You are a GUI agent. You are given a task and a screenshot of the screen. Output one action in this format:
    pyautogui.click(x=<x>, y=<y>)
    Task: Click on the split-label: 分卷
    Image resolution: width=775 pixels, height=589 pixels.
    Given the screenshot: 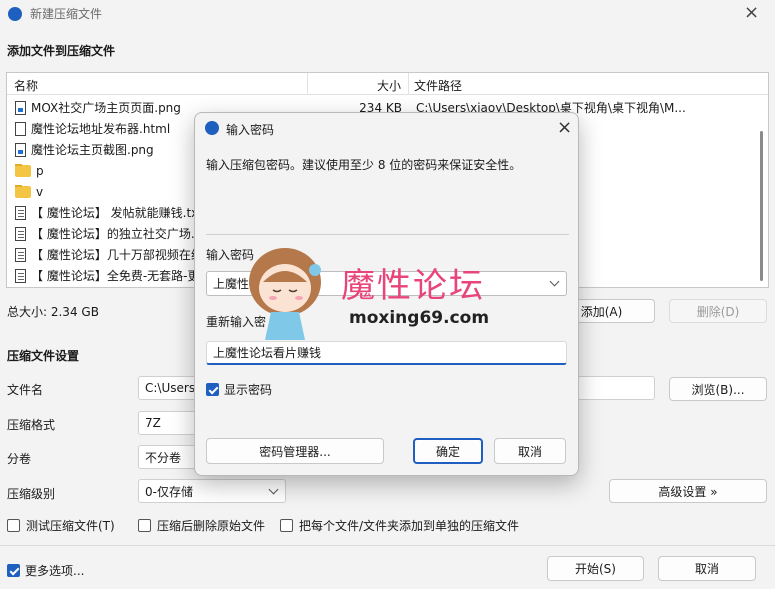 What is the action you would take?
    pyautogui.click(x=19, y=459)
    